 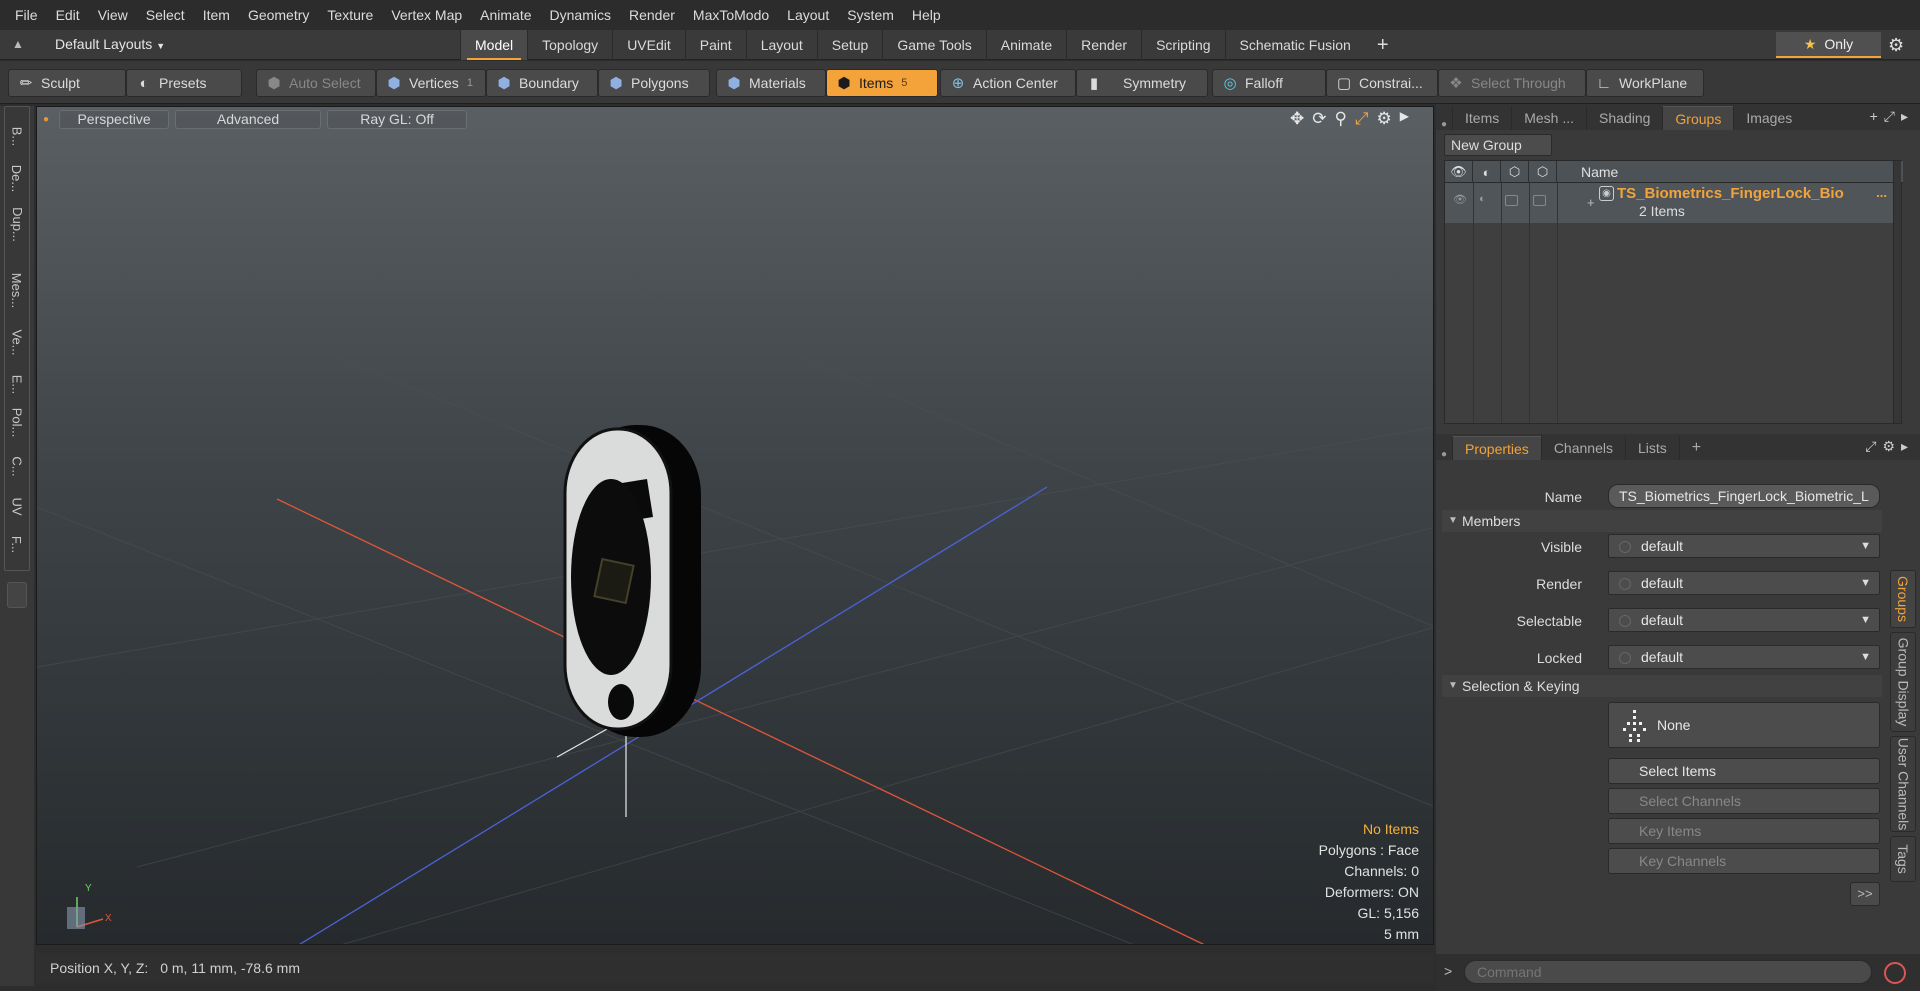 What do you see at coordinates (1895, 973) in the screenshot?
I see `record-icon` at bounding box center [1895, 973].